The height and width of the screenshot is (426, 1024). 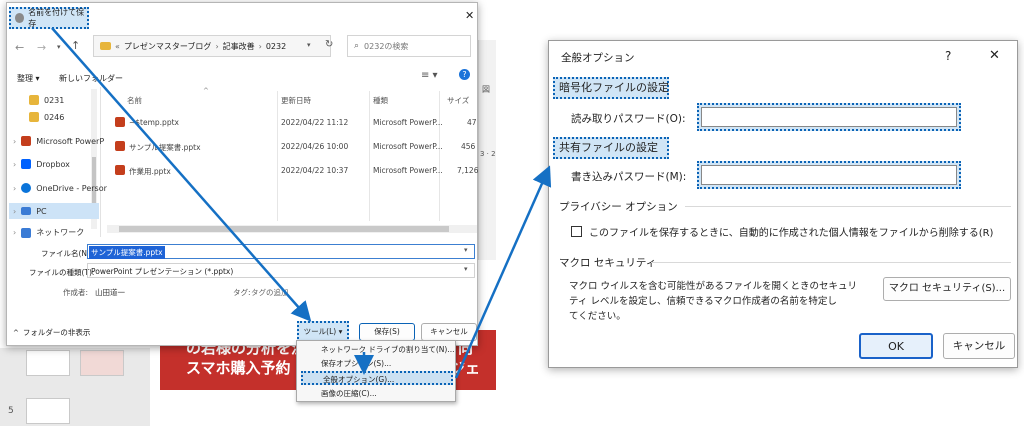 What do you see at coordinates (503, 272) in the screenshot?
I see `arrow-menu-to-dialog` at bounding box center [503, 272].